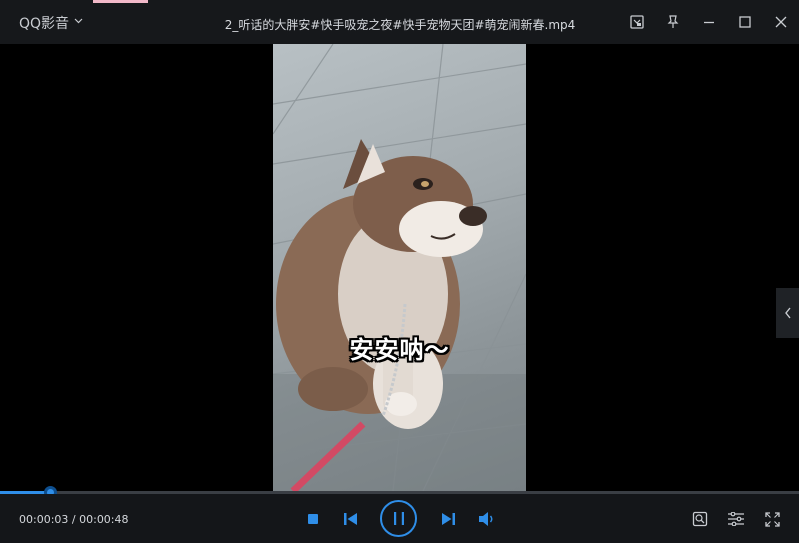 The height and width of the screenshot is (543, 799). I want to click on maximize-icon, so click(745, 22).